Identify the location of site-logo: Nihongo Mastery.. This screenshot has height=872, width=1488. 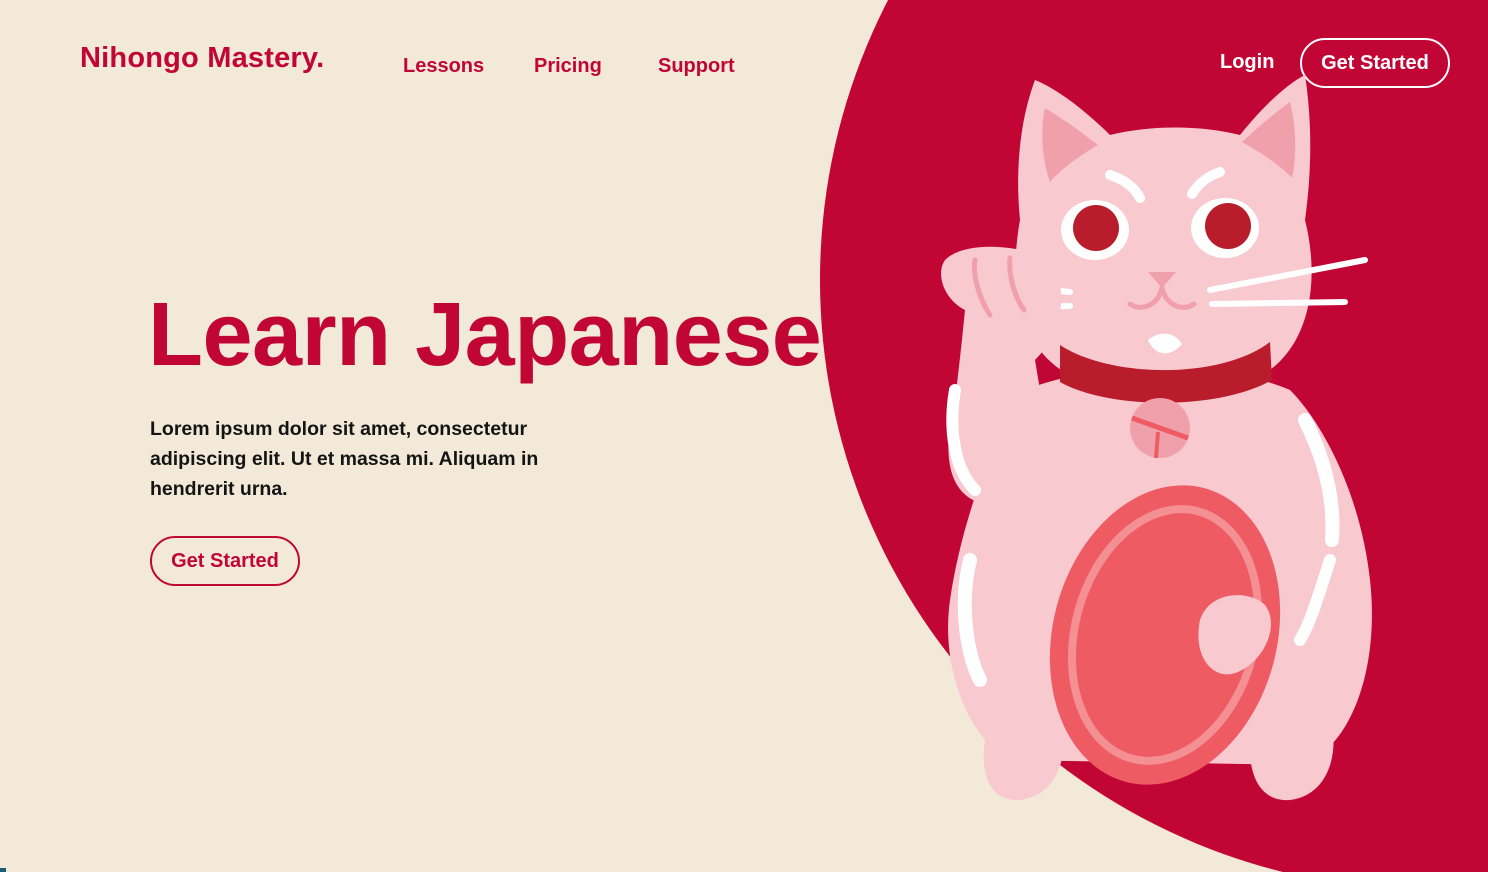
(202, 58).